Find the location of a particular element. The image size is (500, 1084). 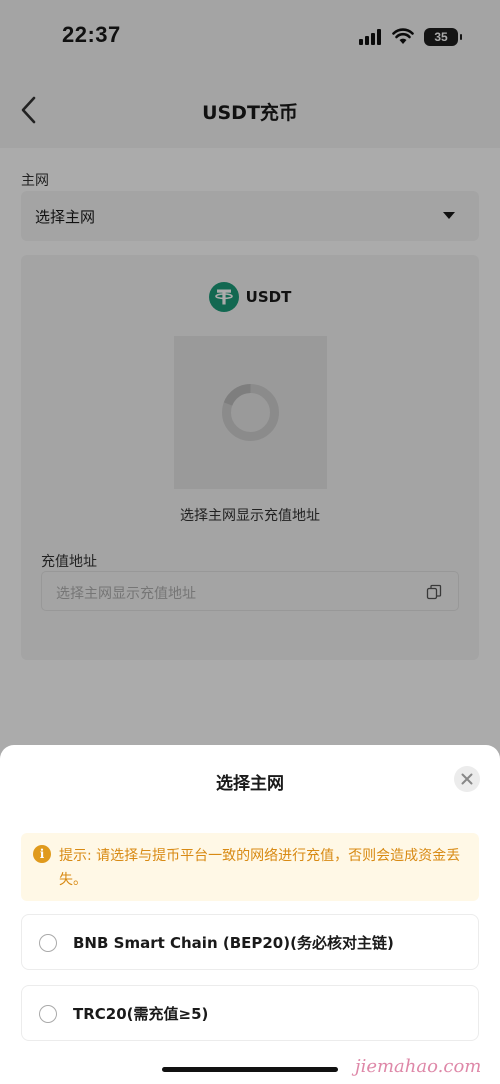

network-option-trc20: TRC20(需充值≥5) is located at coordinates (250, 1013).